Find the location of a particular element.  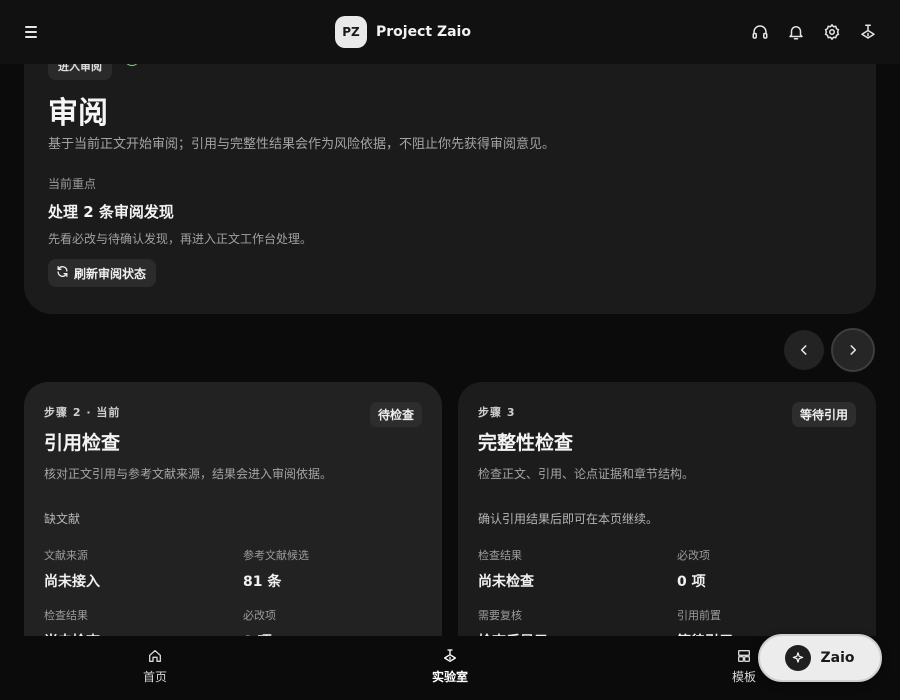

stat-value: 尚未接入 is located at coordinates (72, 582).